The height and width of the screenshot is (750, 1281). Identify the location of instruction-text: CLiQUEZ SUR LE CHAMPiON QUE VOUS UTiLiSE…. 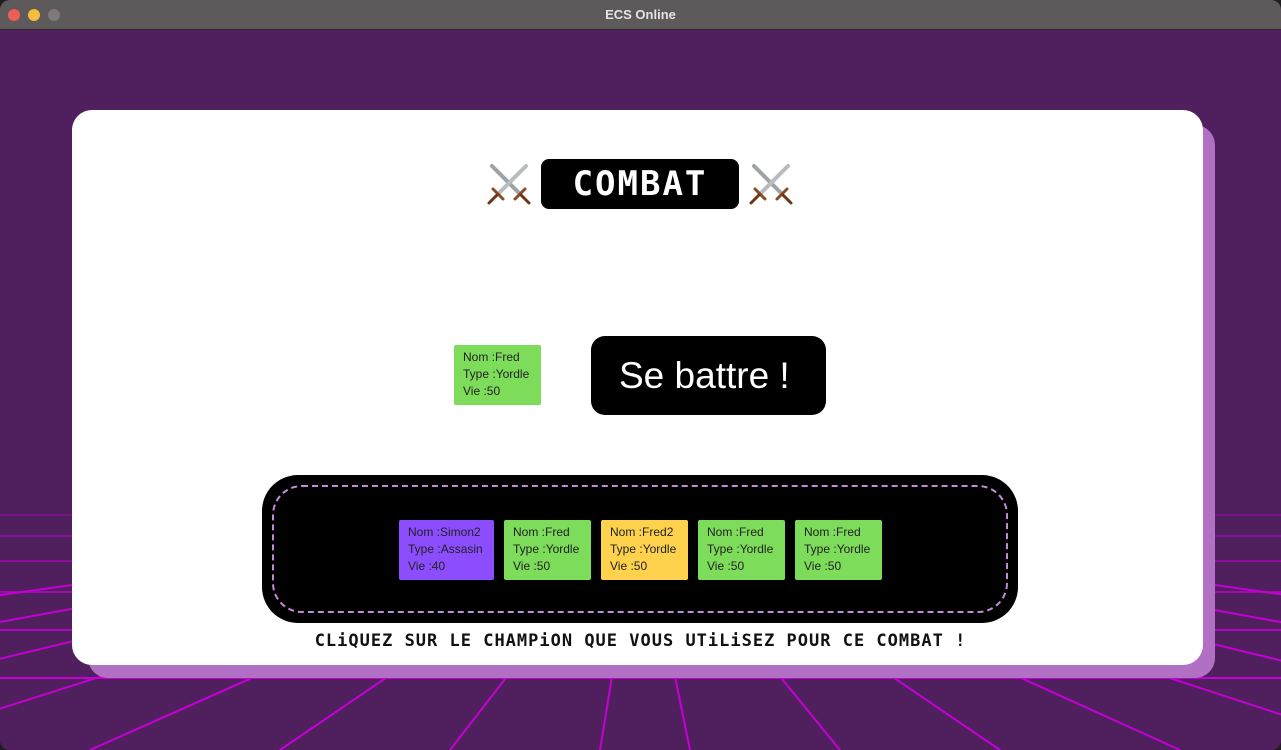
(640, 641).